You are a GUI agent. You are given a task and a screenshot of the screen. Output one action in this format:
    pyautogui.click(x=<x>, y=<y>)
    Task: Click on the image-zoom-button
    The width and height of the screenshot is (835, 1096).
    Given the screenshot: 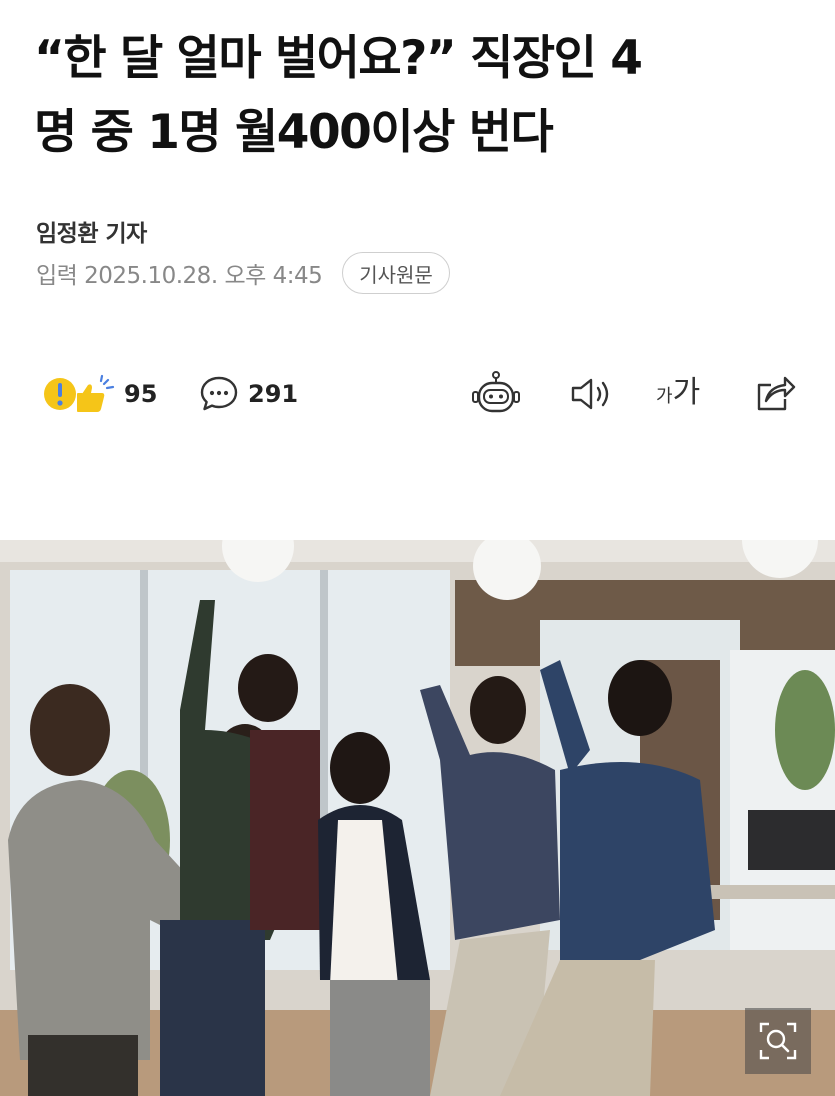 What is the action you would take?
    pyautogui.click(x=778, y=1041)
    